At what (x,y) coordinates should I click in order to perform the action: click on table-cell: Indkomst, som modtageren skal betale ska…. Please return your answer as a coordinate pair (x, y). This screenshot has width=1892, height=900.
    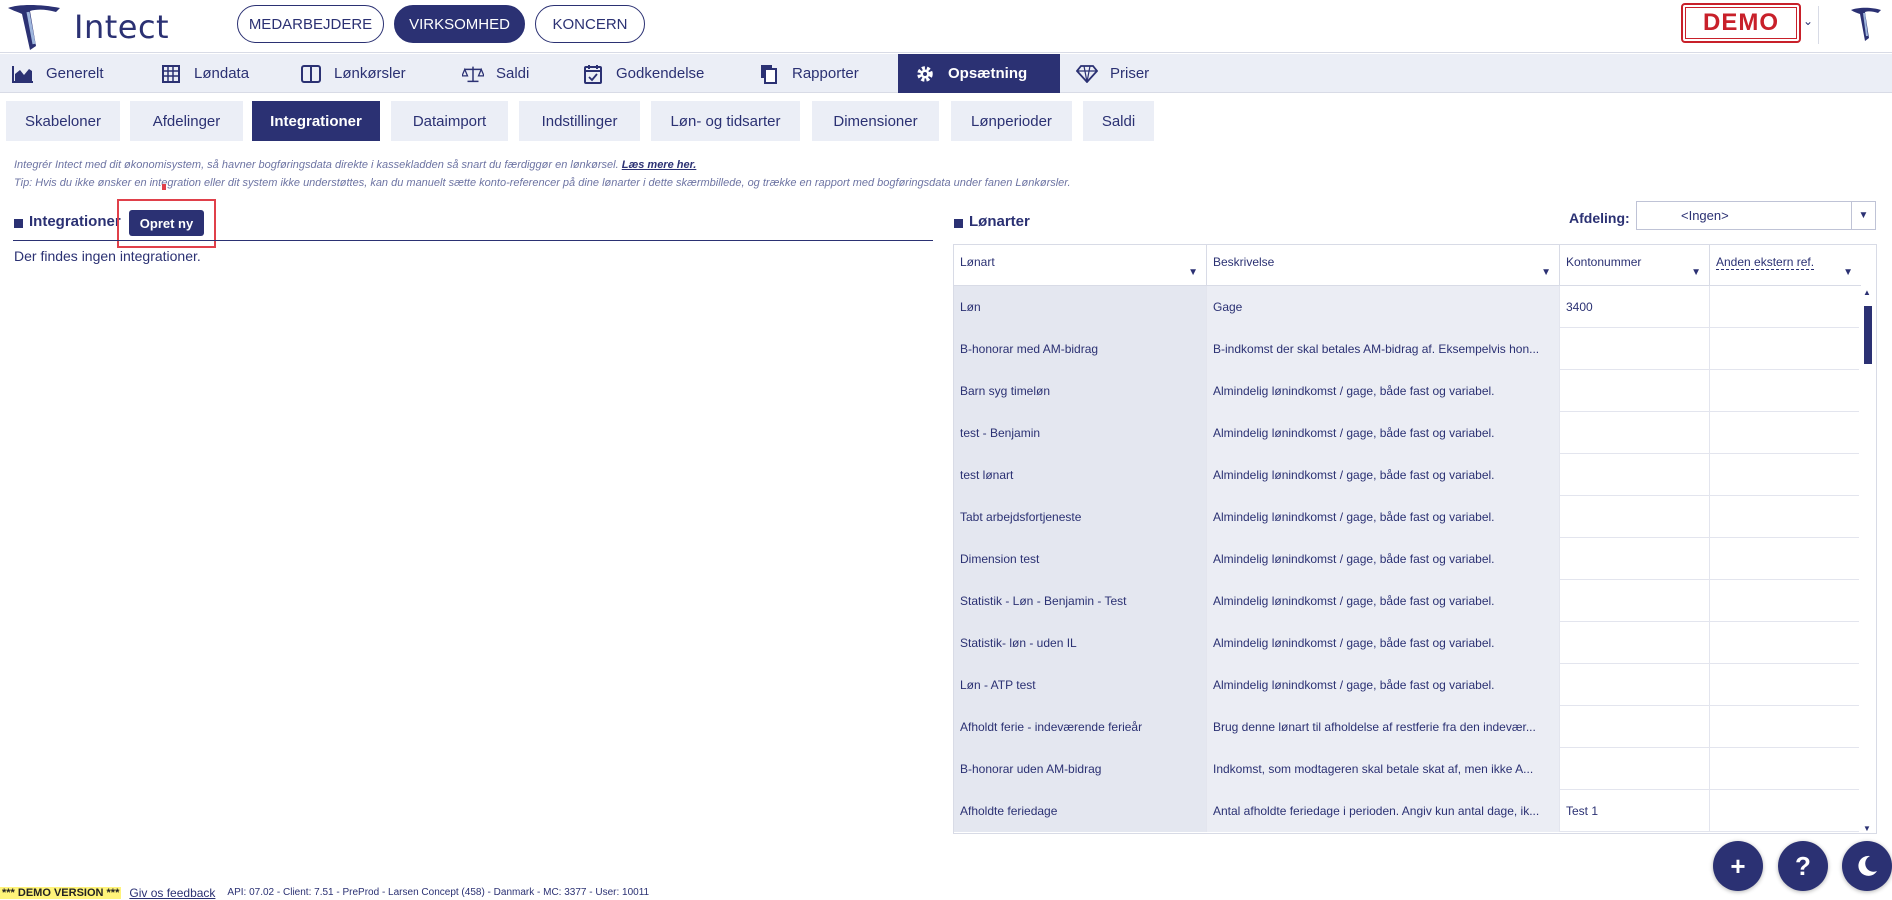
    Looking at the image, I should click on (1383, 769).